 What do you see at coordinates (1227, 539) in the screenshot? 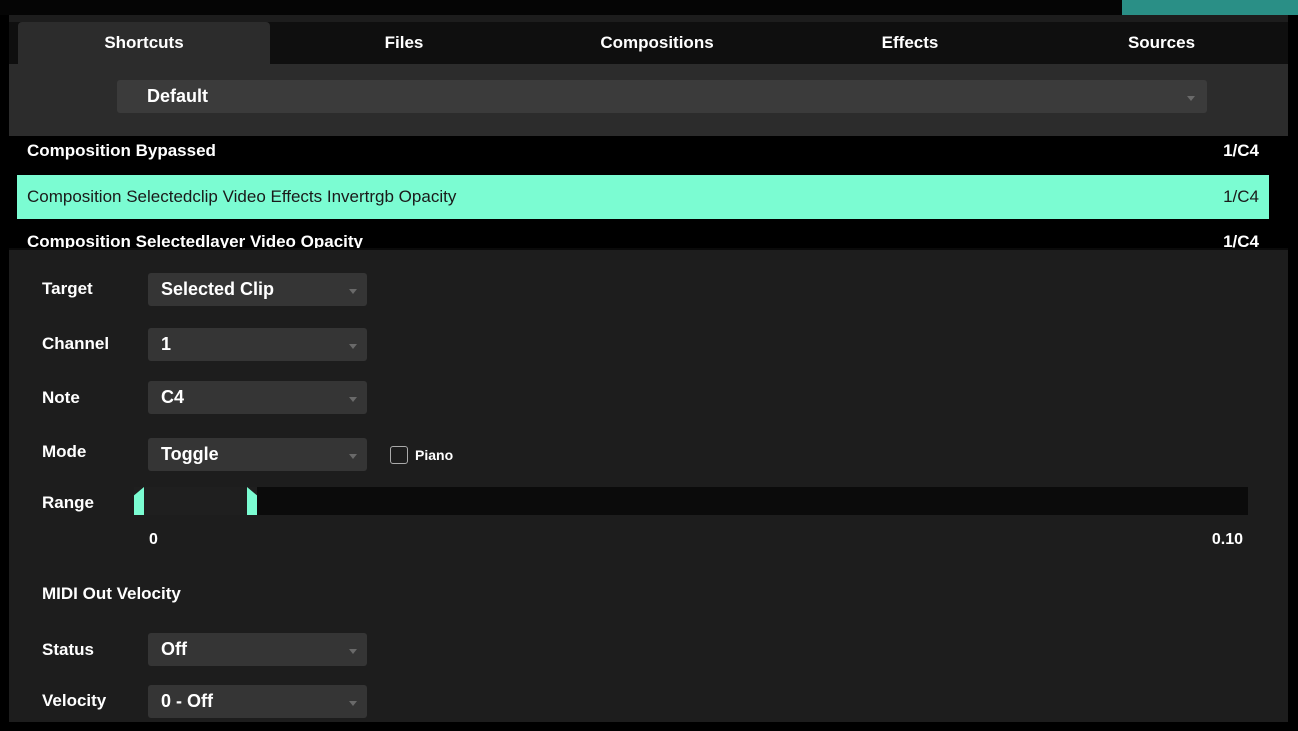
I see `range-max-value: 0.10` at bounding box center [1227, 539].